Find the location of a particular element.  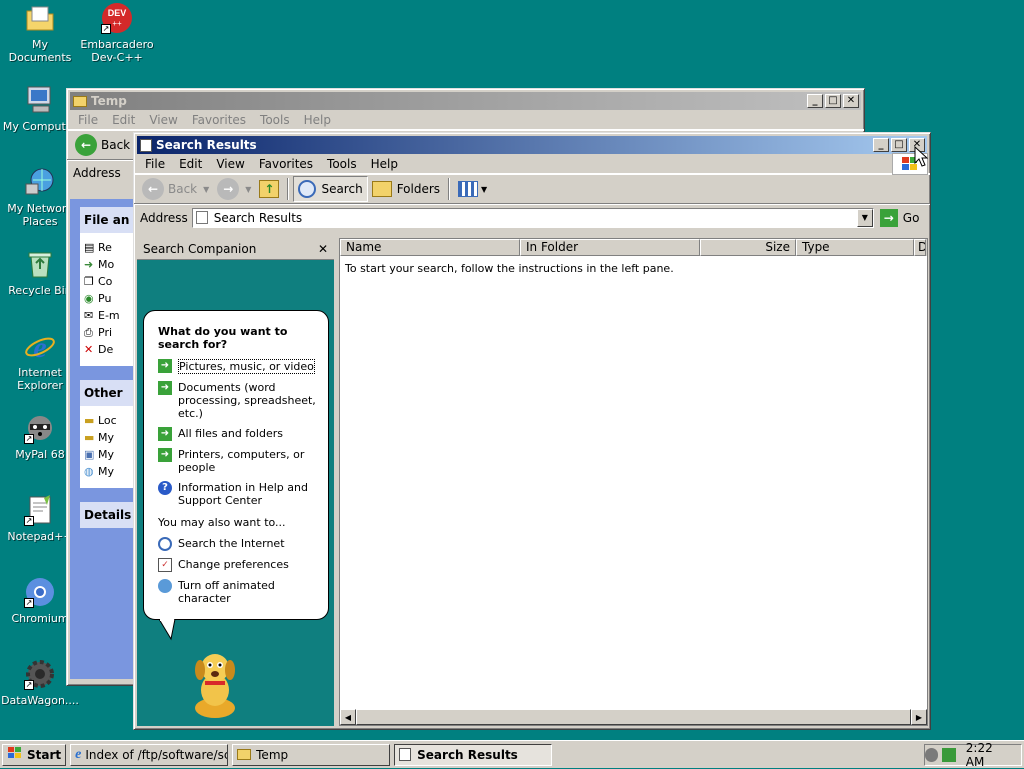

search-dog-character-icon is located at coordinates (215, 686).